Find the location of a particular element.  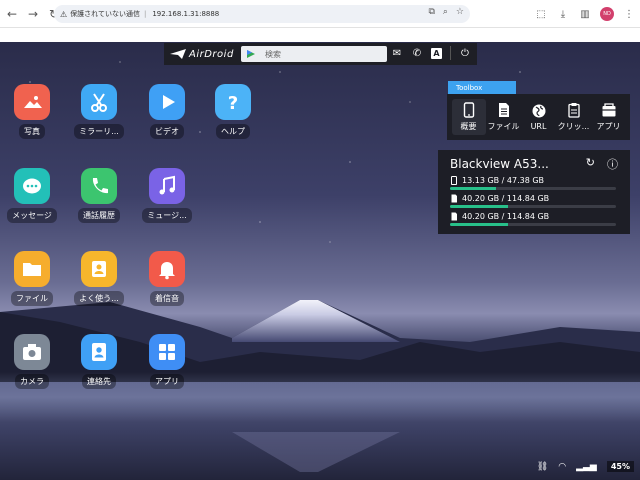

storage-item: 13.13 GB / 47.38 GB is located at coordinates (536, 183).